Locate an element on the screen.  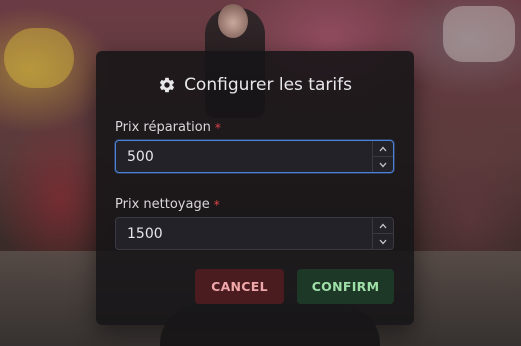
cleaning-price-label-text: Prix nettoyage is located at coordinates (162, 204).